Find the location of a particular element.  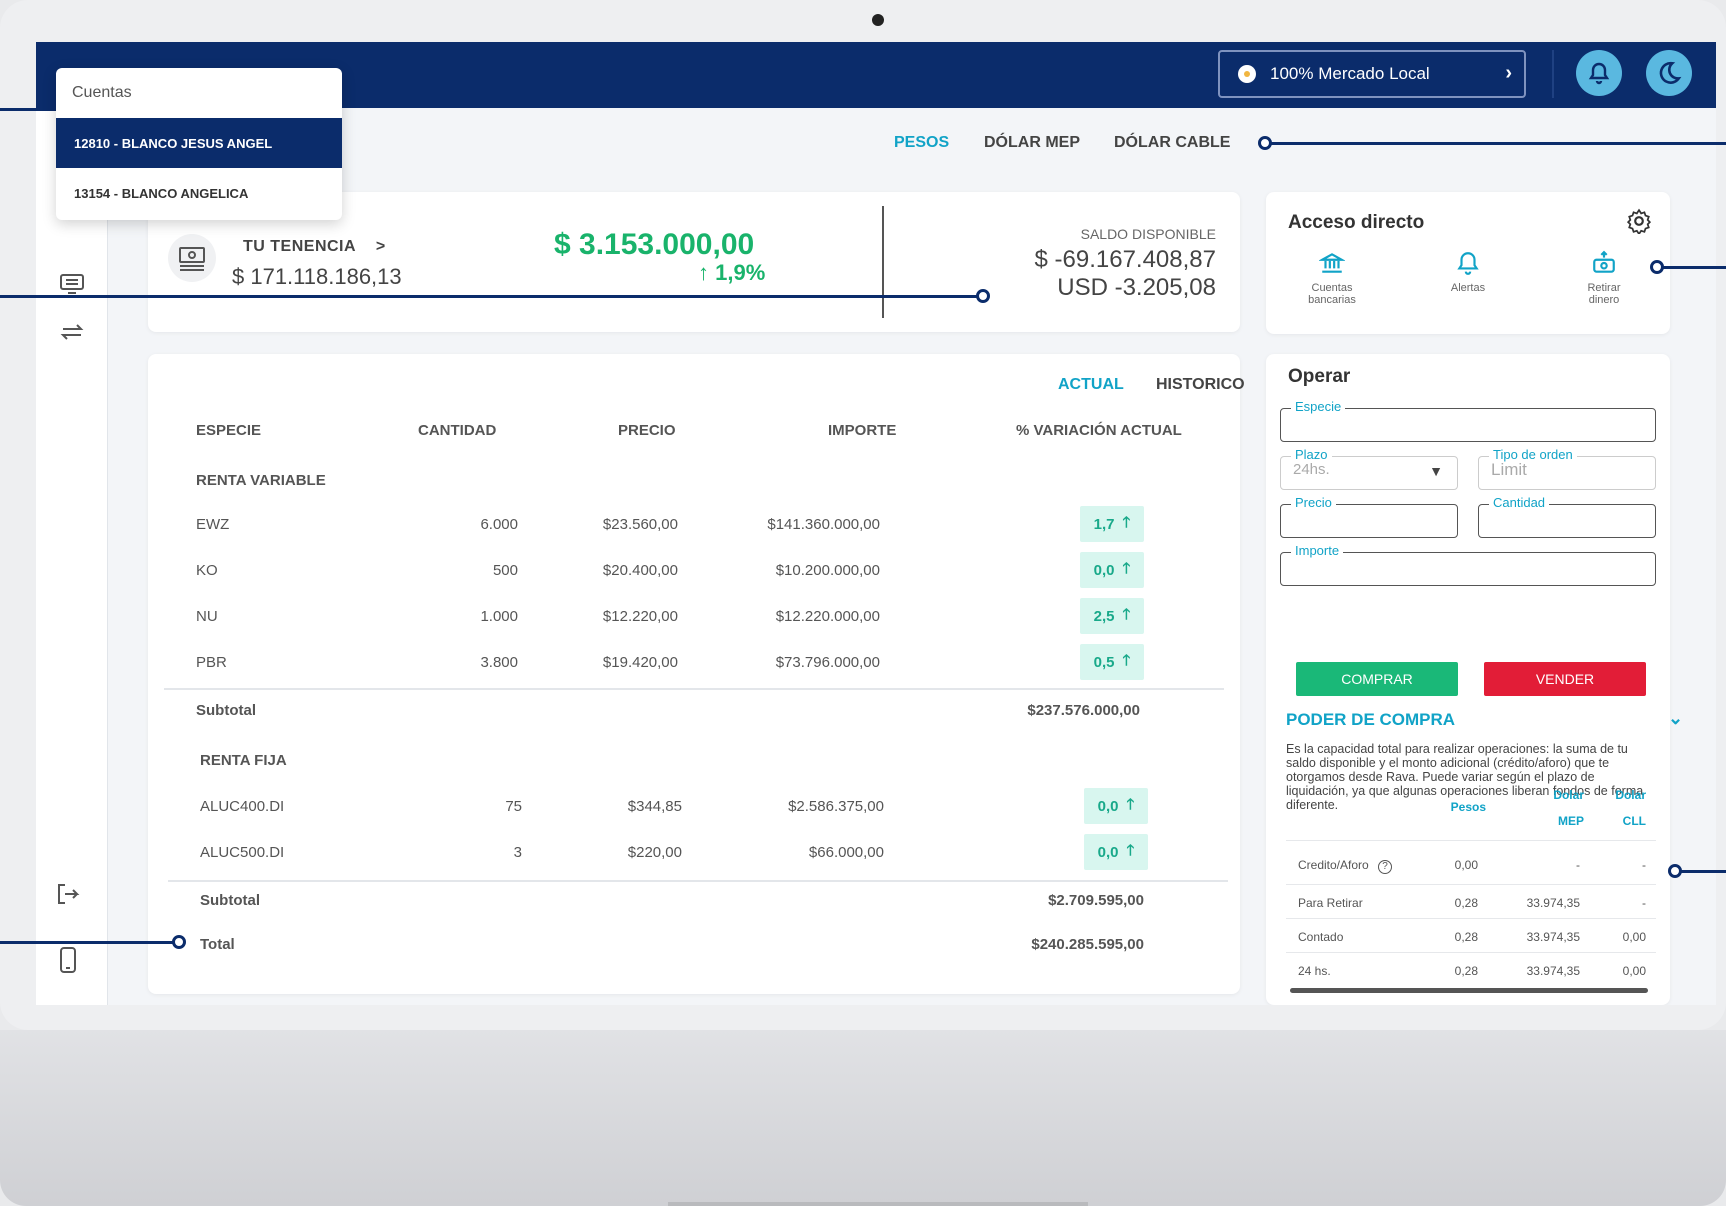

column-header: ESPECIE is located at coordinates (229, 430).